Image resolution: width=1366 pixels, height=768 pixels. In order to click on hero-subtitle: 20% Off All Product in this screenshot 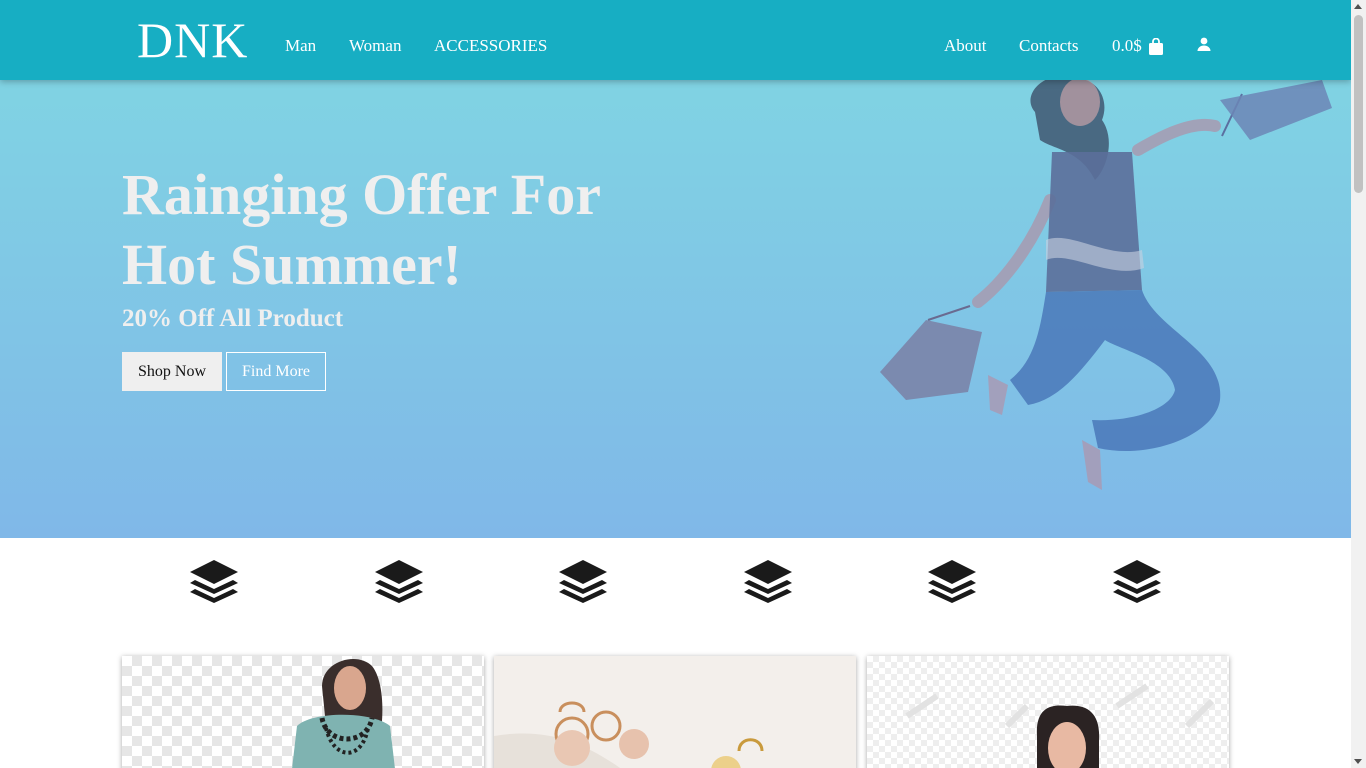, I will do `click(233, 318)`.